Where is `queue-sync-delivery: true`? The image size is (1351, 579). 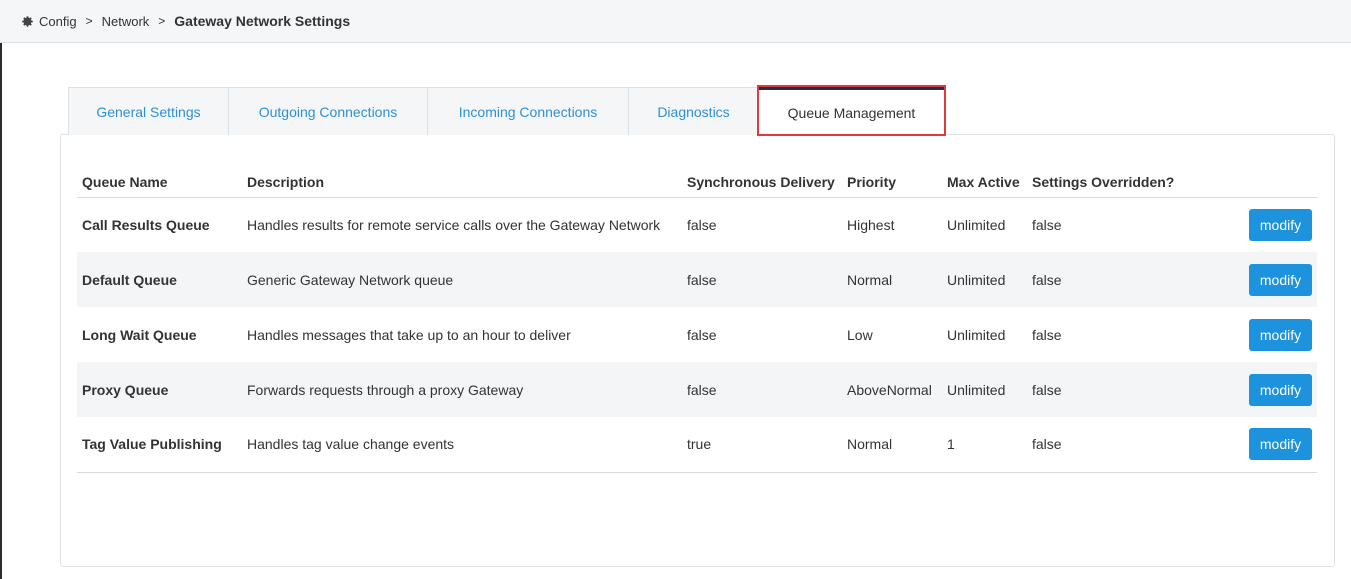 queue-sync-delivery: true is located at coordinates (762, 445).